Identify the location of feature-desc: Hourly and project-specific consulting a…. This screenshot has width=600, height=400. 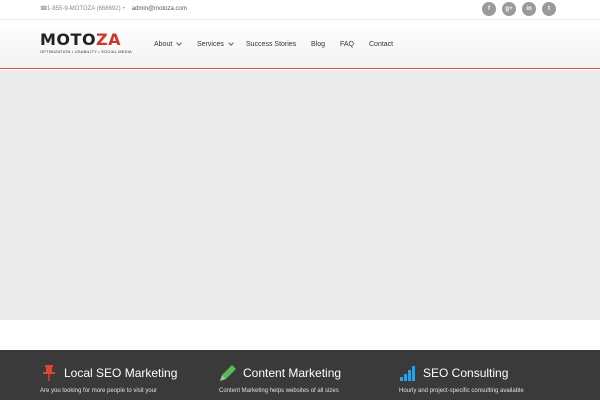
(461, 391).